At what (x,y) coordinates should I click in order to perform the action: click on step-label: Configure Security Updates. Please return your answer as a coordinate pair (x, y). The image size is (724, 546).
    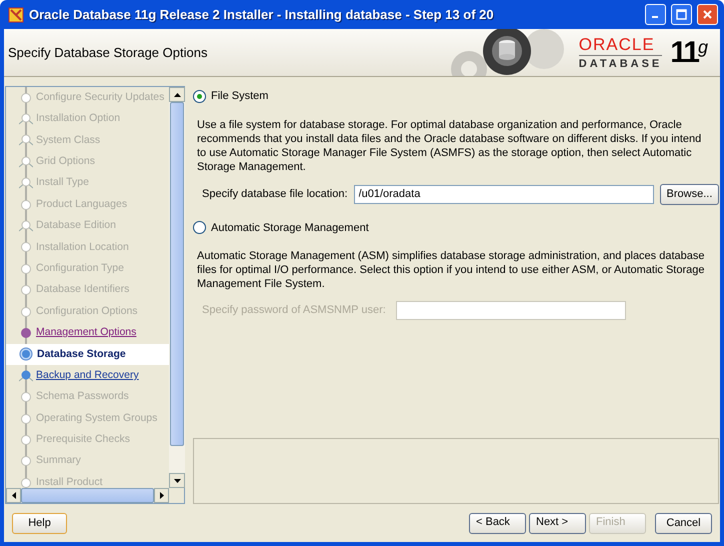
    Looking at the image, I should click on (99, 97).